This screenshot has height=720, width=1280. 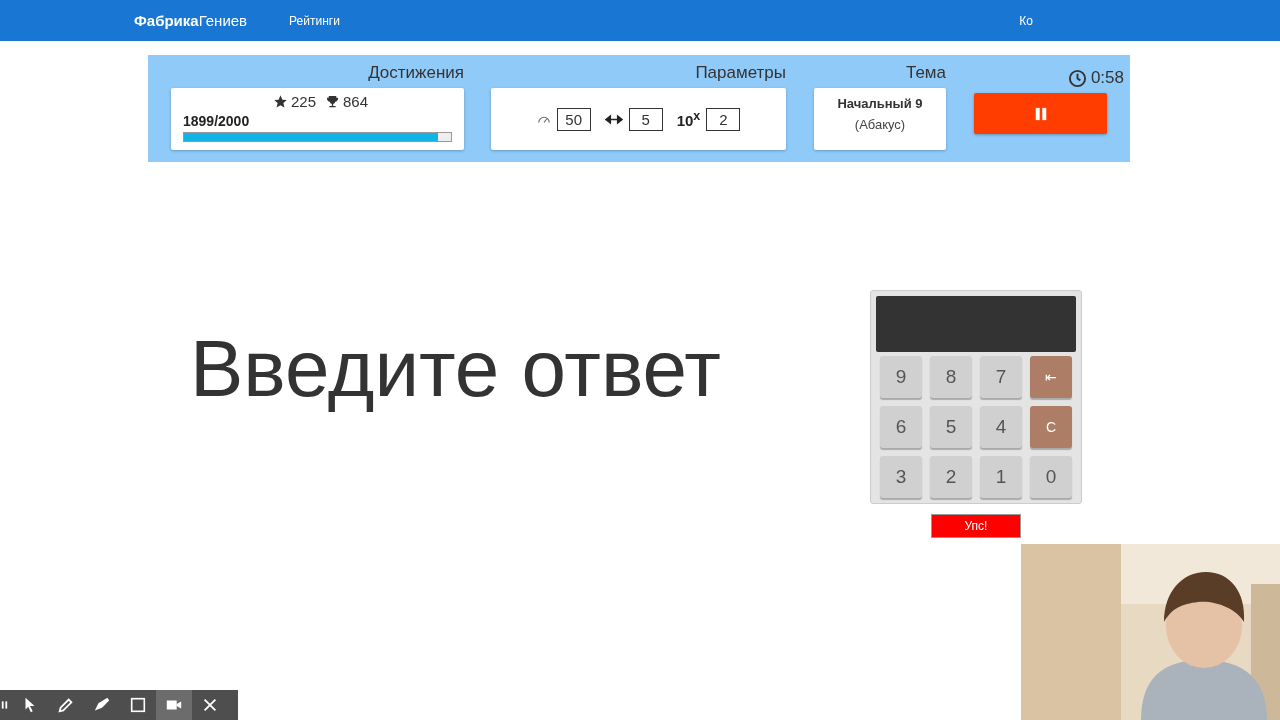 What do you see at coordinates (1026, 20) in the screenshot?
I see `nav-link: Ко` at bounding box center [1026, 20].